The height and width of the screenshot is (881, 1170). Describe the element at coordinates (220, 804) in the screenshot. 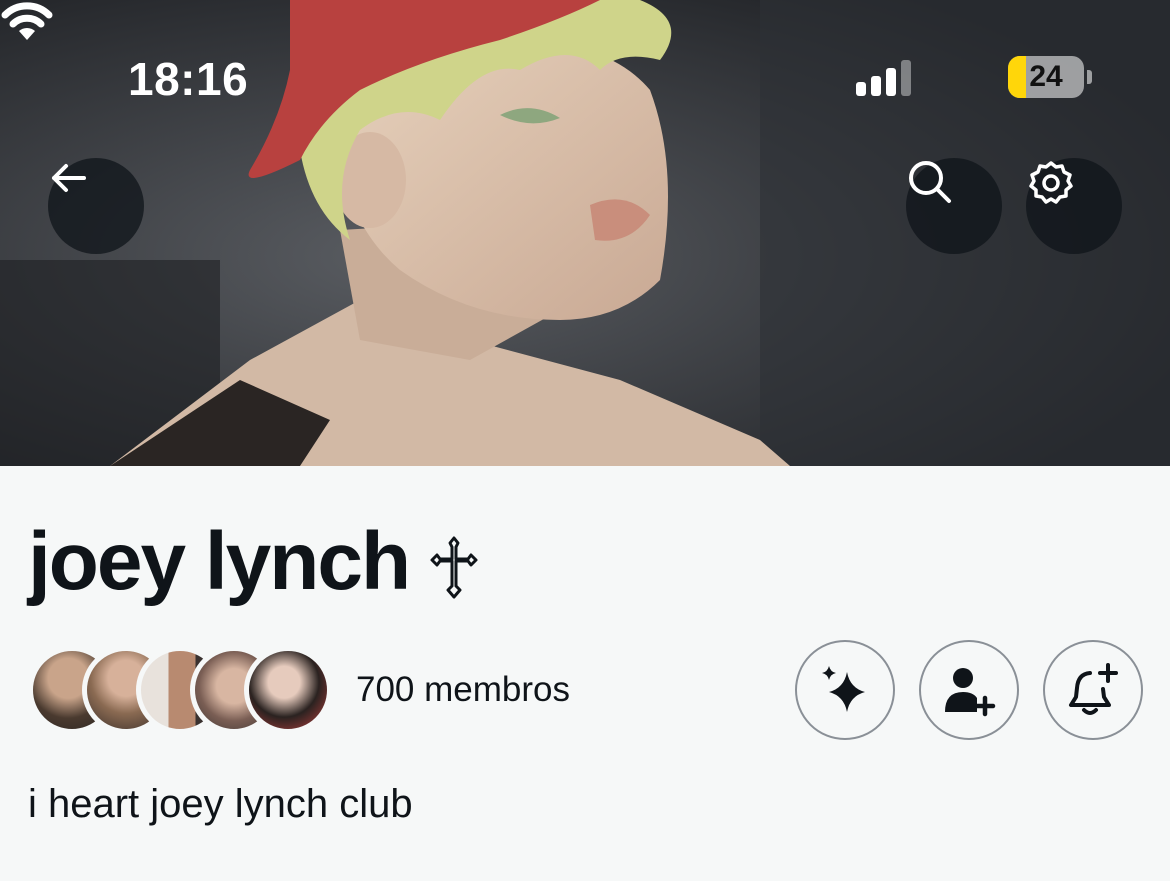

I see `community-description: i heart joey lynch club` at that location.